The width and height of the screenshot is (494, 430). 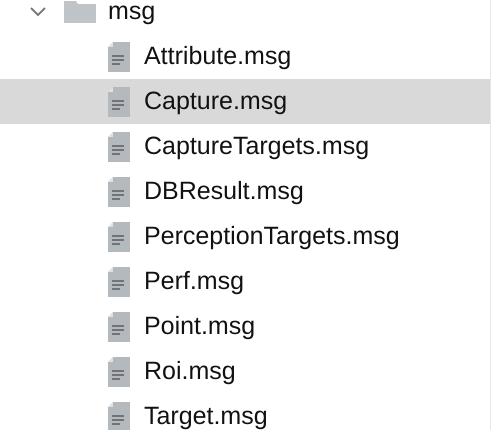 I want to click on tree-item: Perf.msg, so click(x=245, y=281).